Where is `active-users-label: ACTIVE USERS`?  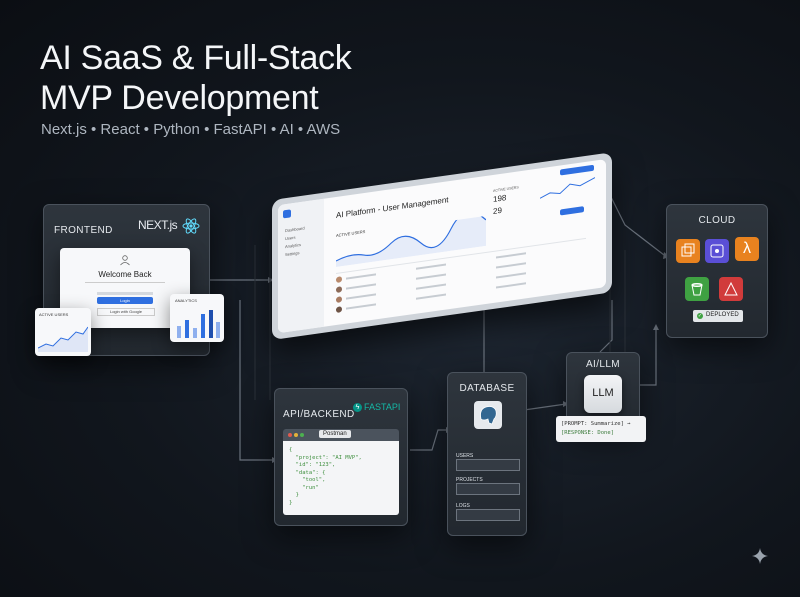
active-users-label: ACTIVE USERS is located at coordinates (54, 314).